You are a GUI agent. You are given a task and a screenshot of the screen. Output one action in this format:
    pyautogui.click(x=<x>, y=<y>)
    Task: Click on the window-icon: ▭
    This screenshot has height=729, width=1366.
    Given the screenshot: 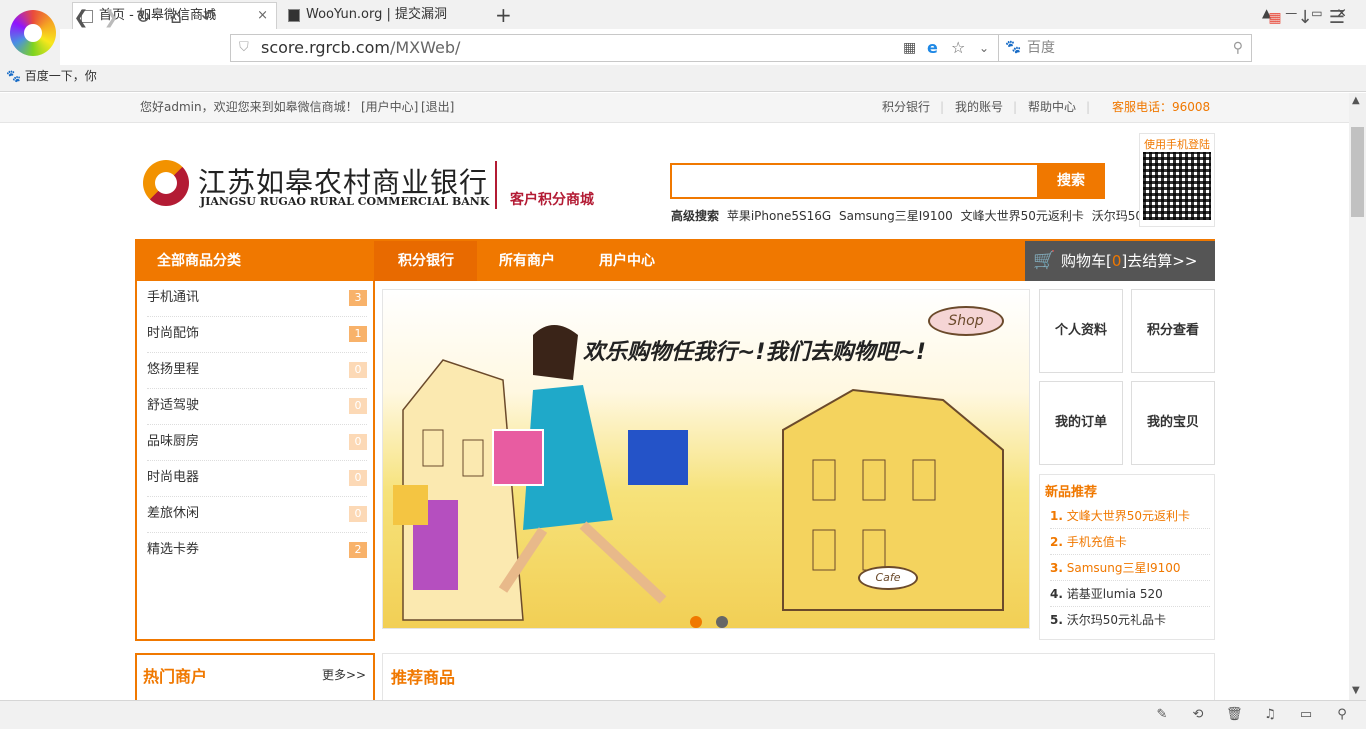 What is the action you would take?
    pyautogui.click(x=1306, y=715)
    